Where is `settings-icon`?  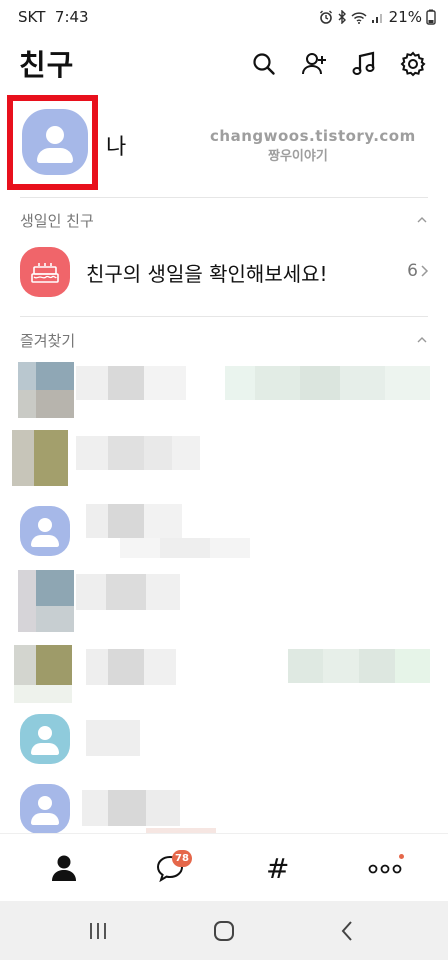
settings-icon is located at coordinates (413, 64).